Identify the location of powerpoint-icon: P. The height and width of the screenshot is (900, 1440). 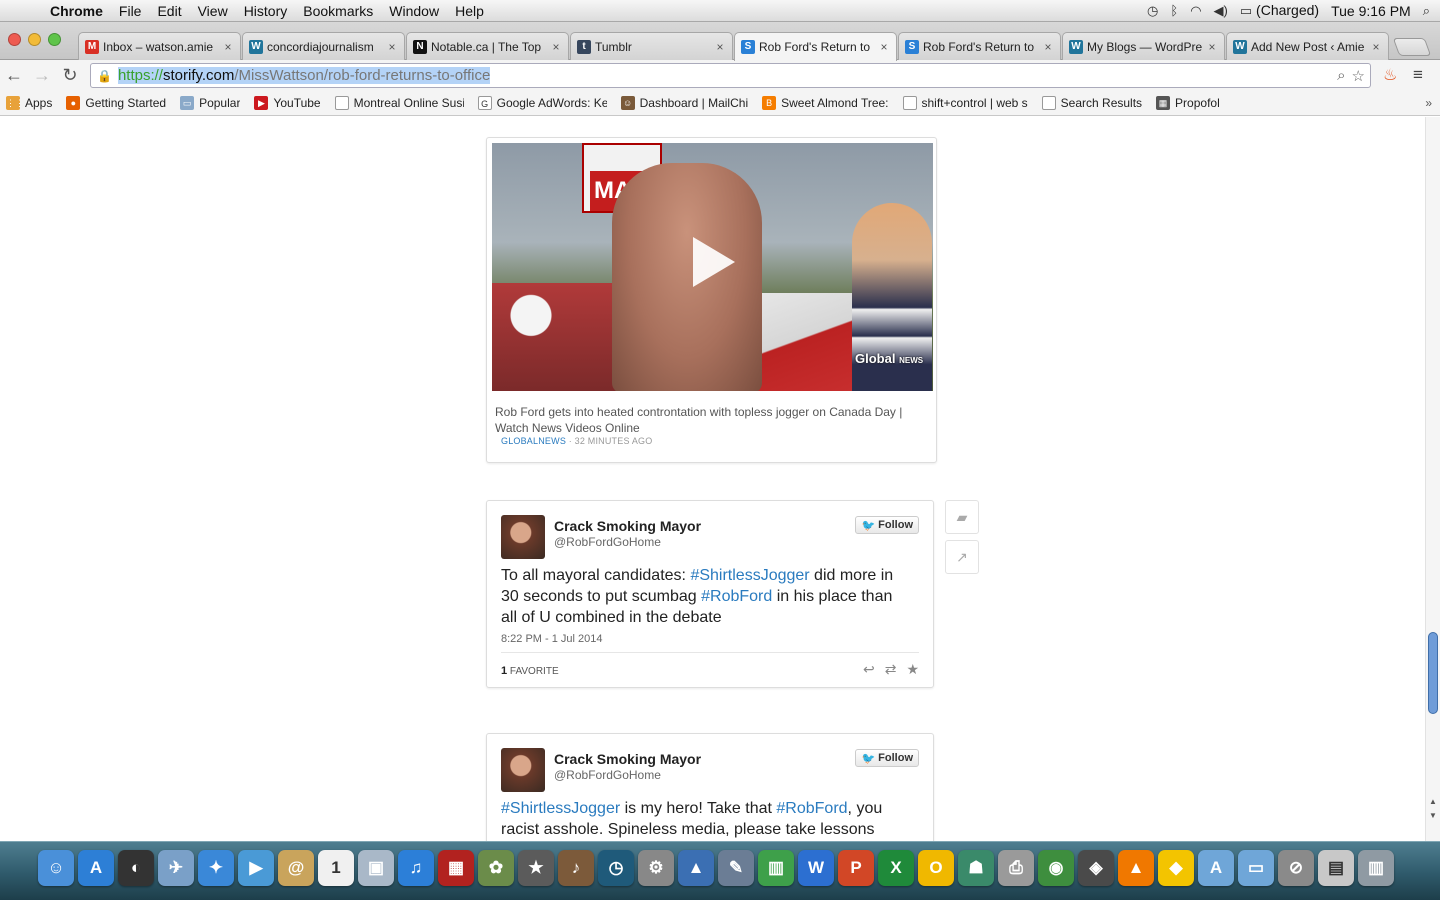
(856, 868).